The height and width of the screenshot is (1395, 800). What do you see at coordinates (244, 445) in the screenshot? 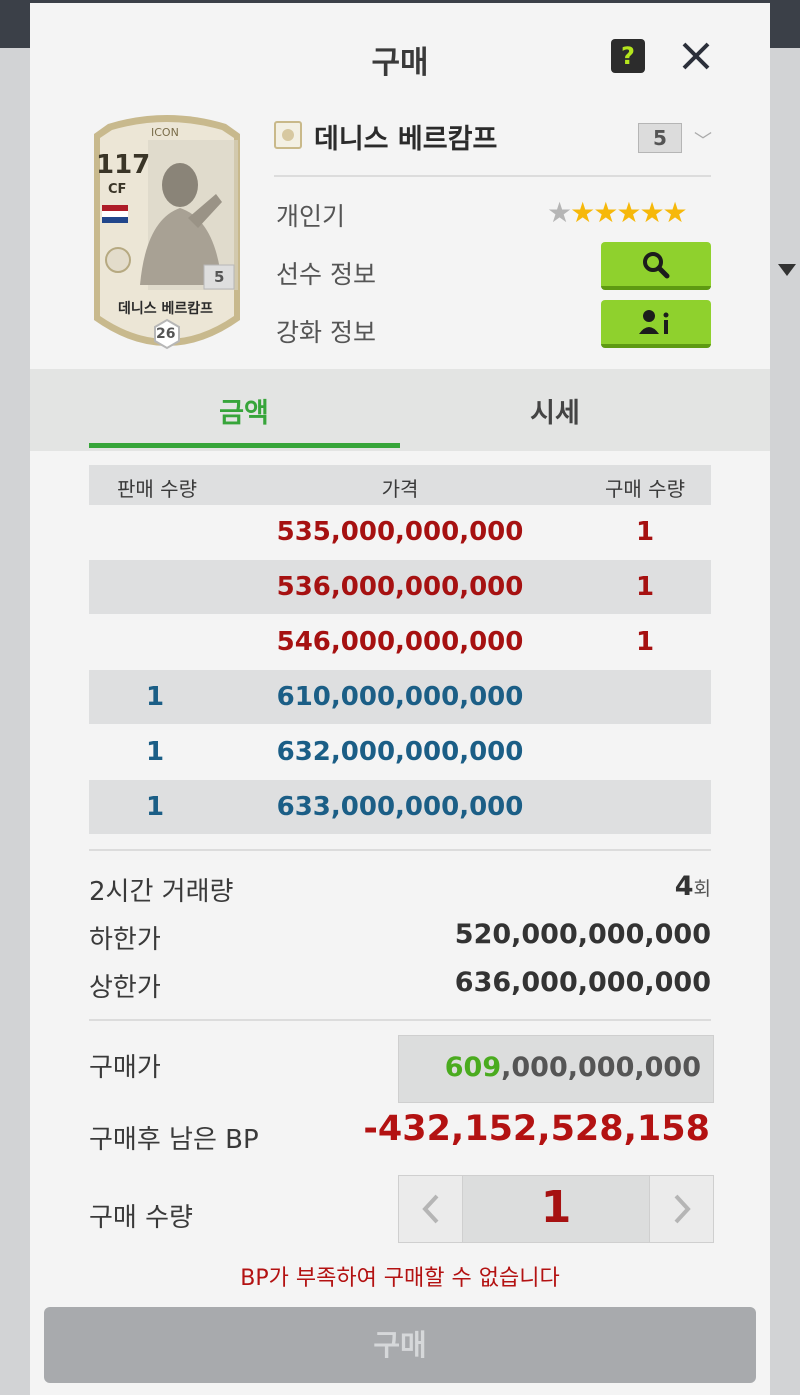
I see `active-tab-indicator` at bounding box center [244, 445].